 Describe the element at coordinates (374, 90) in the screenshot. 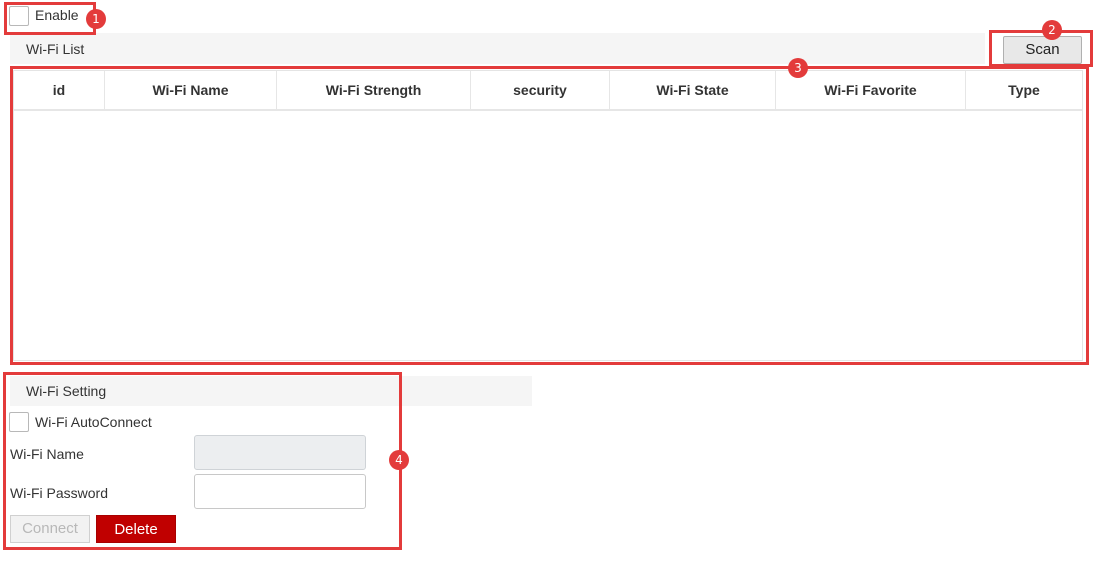

I see `column-header-wifi-strength: Wi-Fi Strength` at that location.